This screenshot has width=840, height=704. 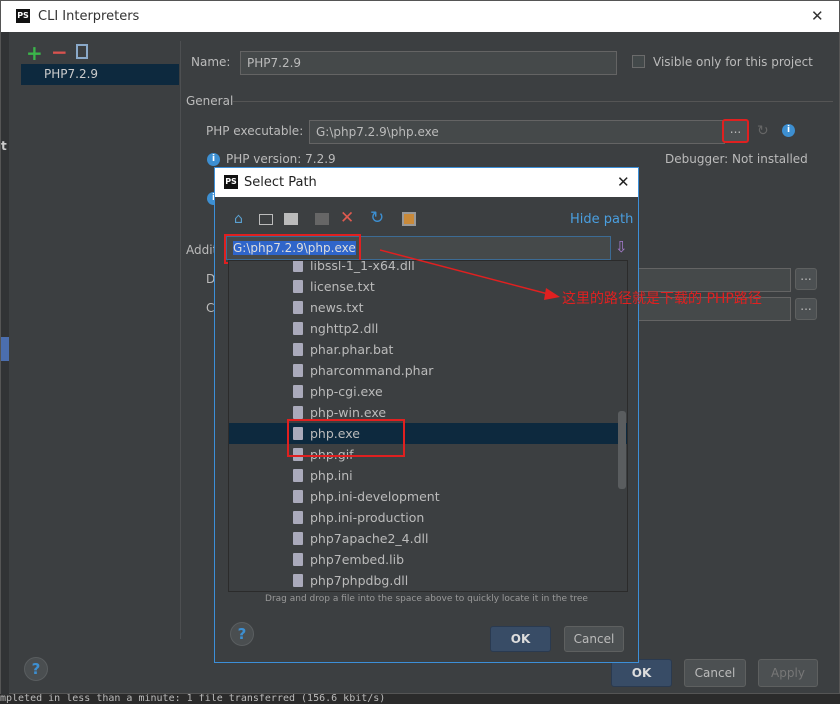 What do you see at coordinates (662, 299) in the screenshot?
I see `annotation-text: 这里的路径就是下载的 PHP路径` at bounding box center [662, 299].